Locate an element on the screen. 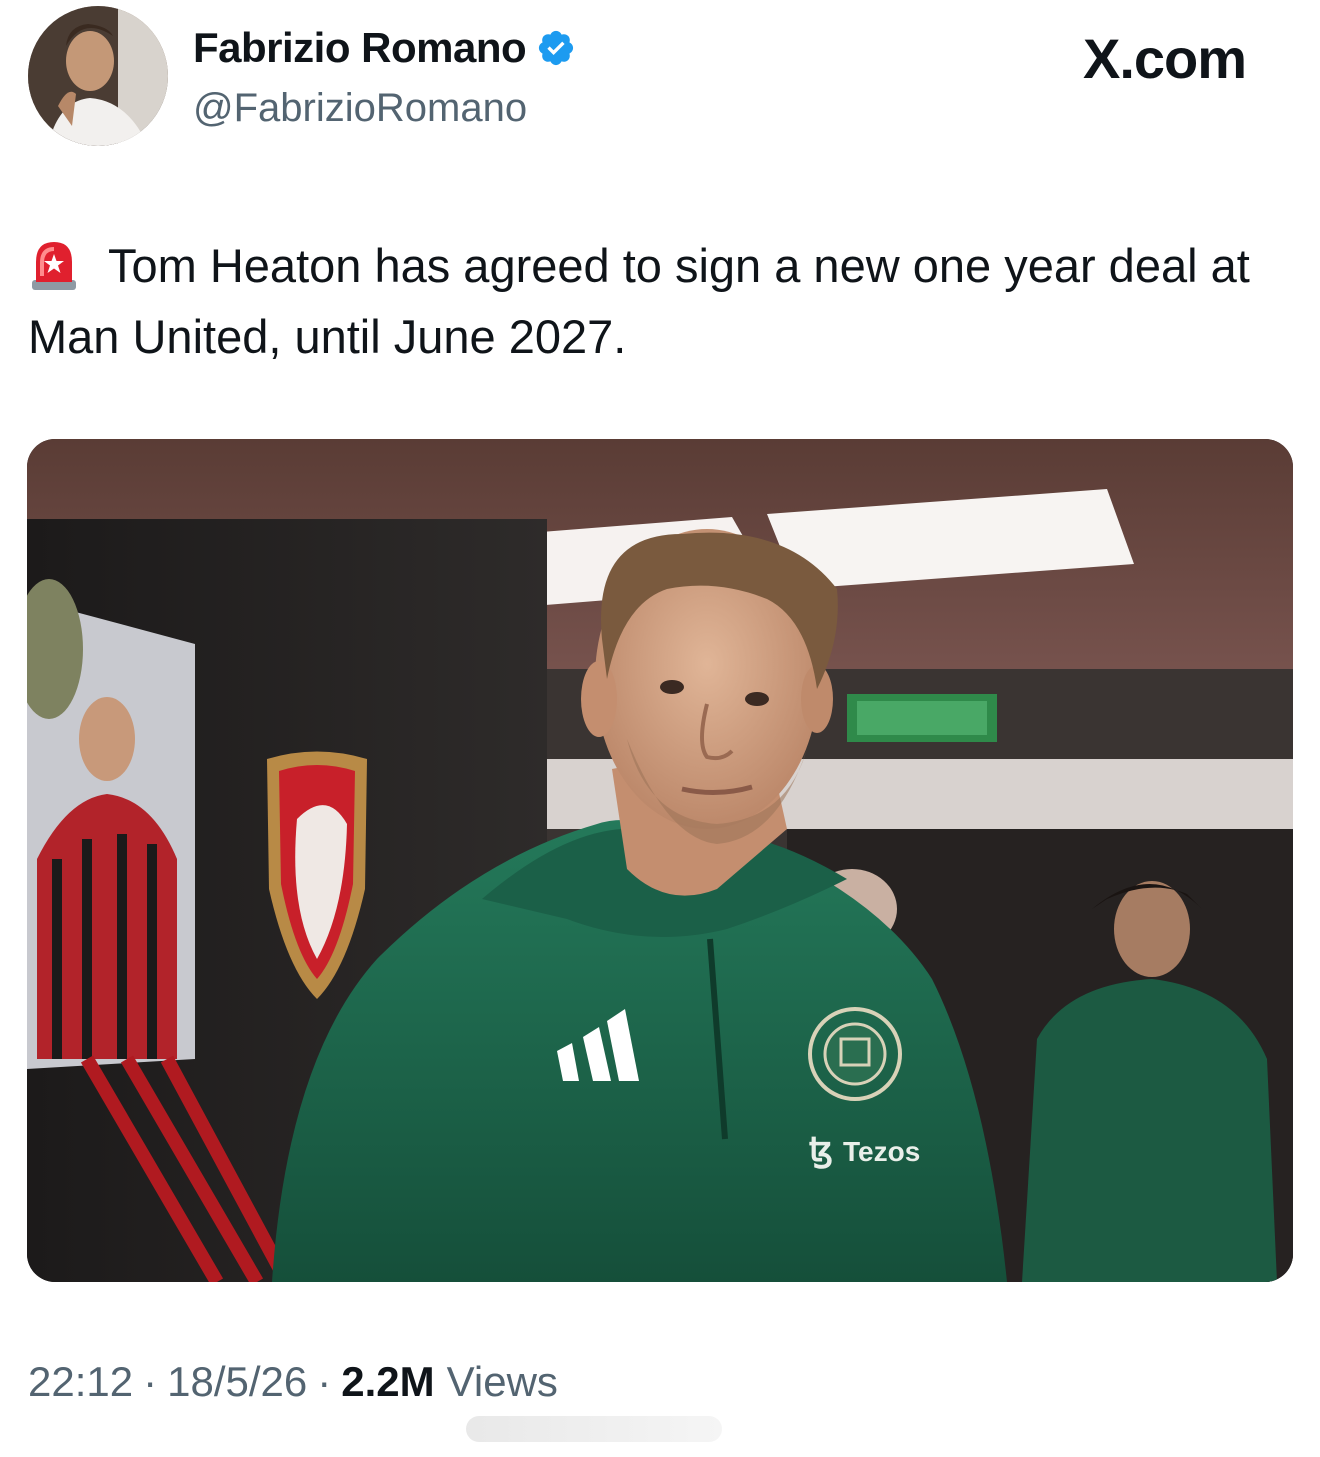  views-count: 2.2M is located at coordinates (387, 1382).